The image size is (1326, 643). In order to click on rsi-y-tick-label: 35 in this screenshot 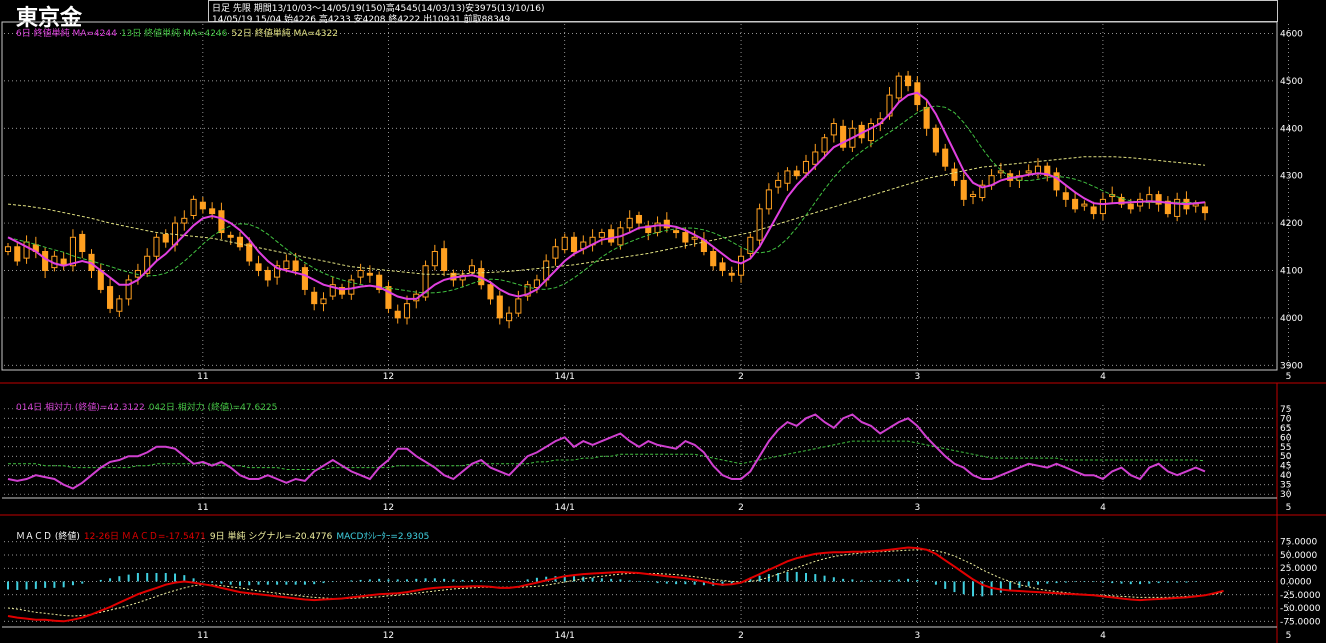, I will do `click(1285, 486)`.